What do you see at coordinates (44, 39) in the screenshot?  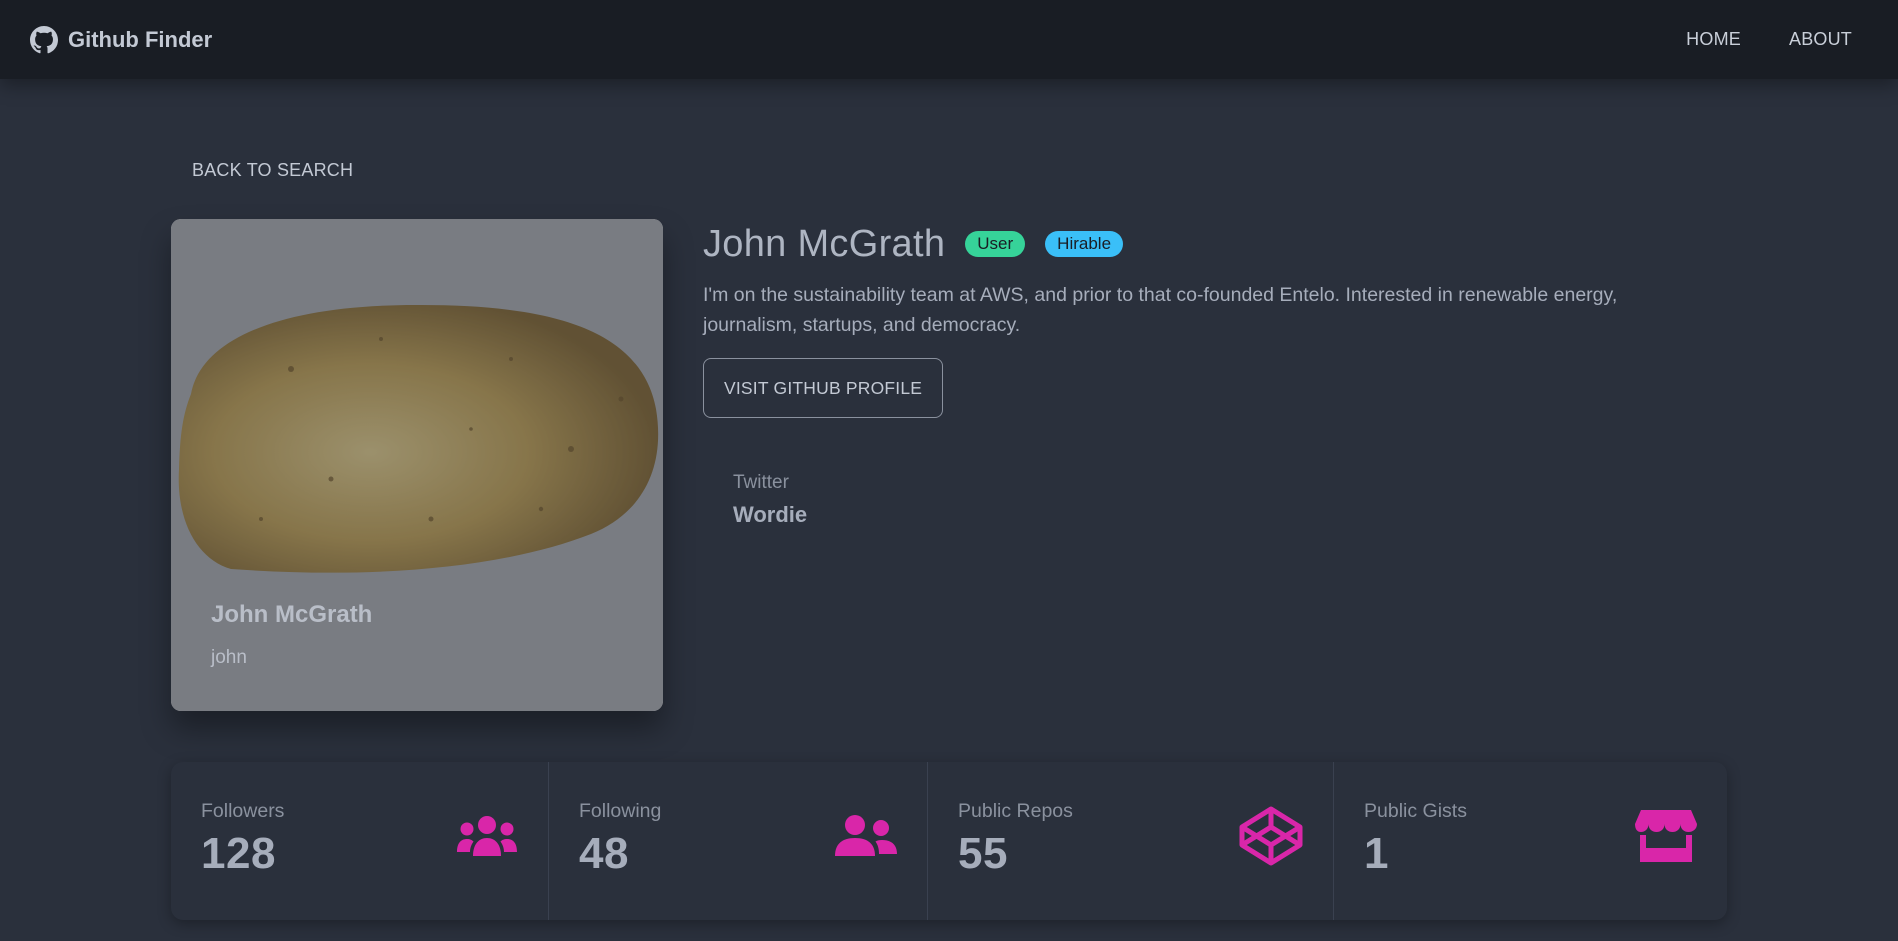 I see `github-icon` at bounding box center [44, 39].